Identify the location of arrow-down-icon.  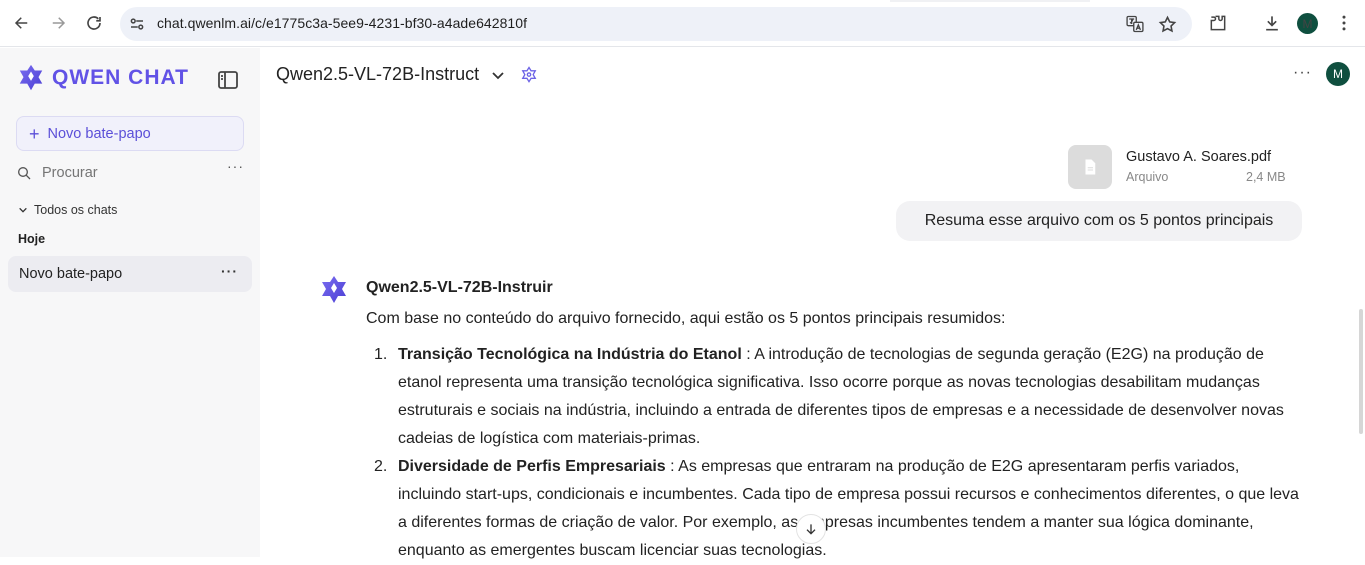
(811, 529).